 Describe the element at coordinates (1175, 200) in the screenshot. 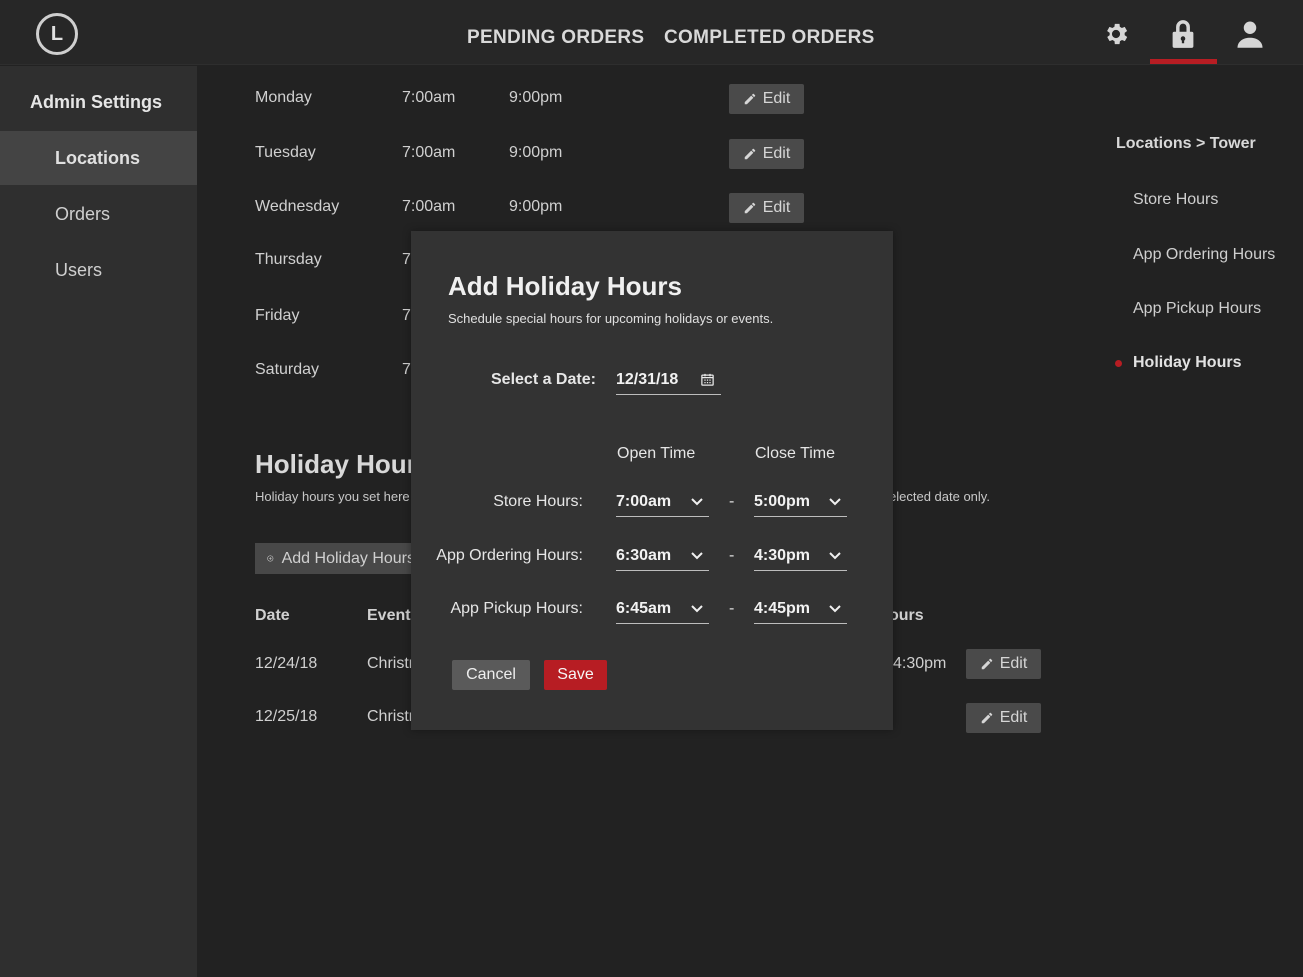

I see `right-nav-store-hours: Store Hours` at that location.